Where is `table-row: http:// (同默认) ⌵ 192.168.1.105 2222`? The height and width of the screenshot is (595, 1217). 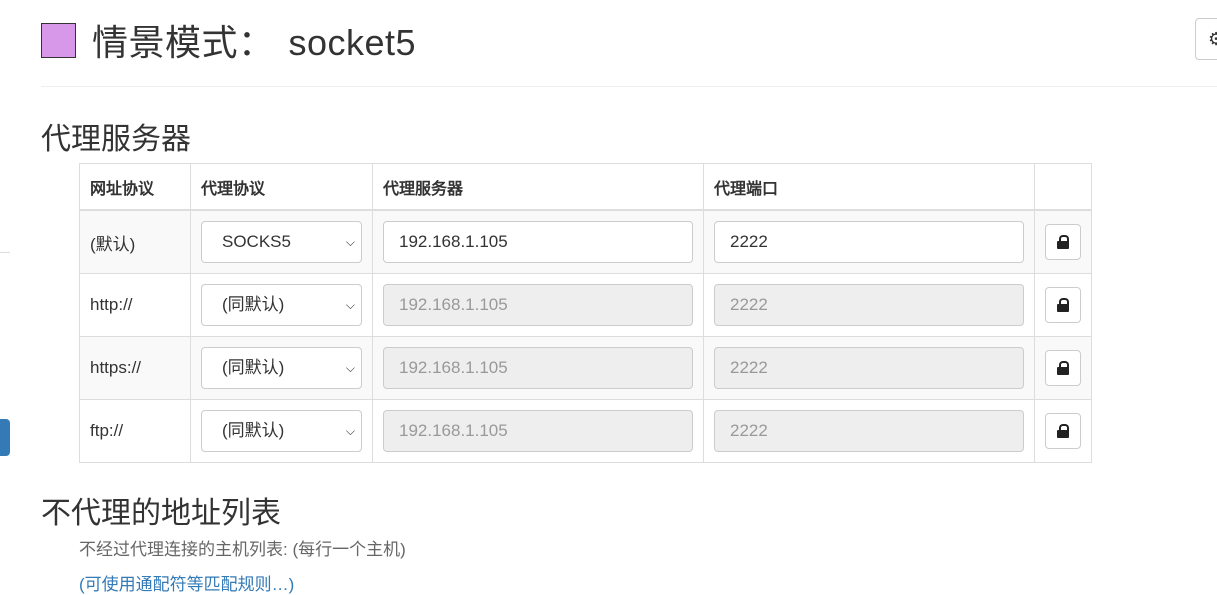 table-row: http:// (同默认) ⌵ 192.168.1.105 2222 is located at coordinates (585, 305).